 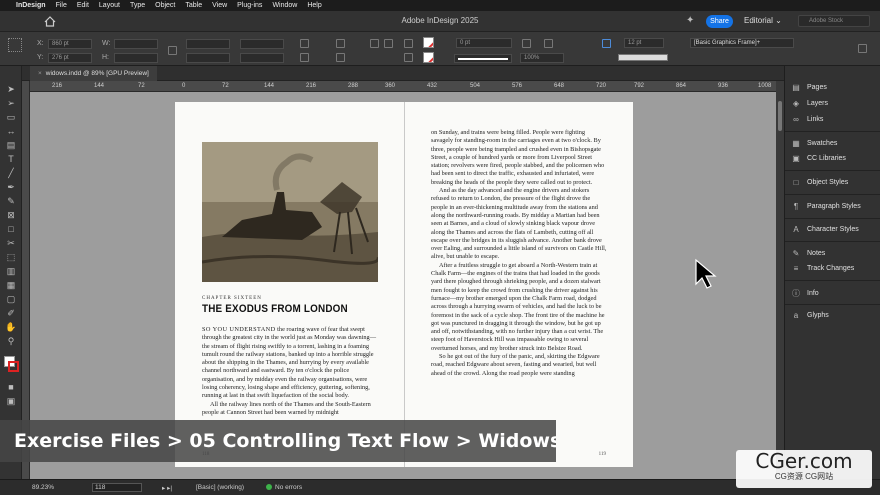 What do you see at coordinates (249, 5) in the screenshot?
I see `menu-plugins: Plug-ins` at bounding box center [249, 5].